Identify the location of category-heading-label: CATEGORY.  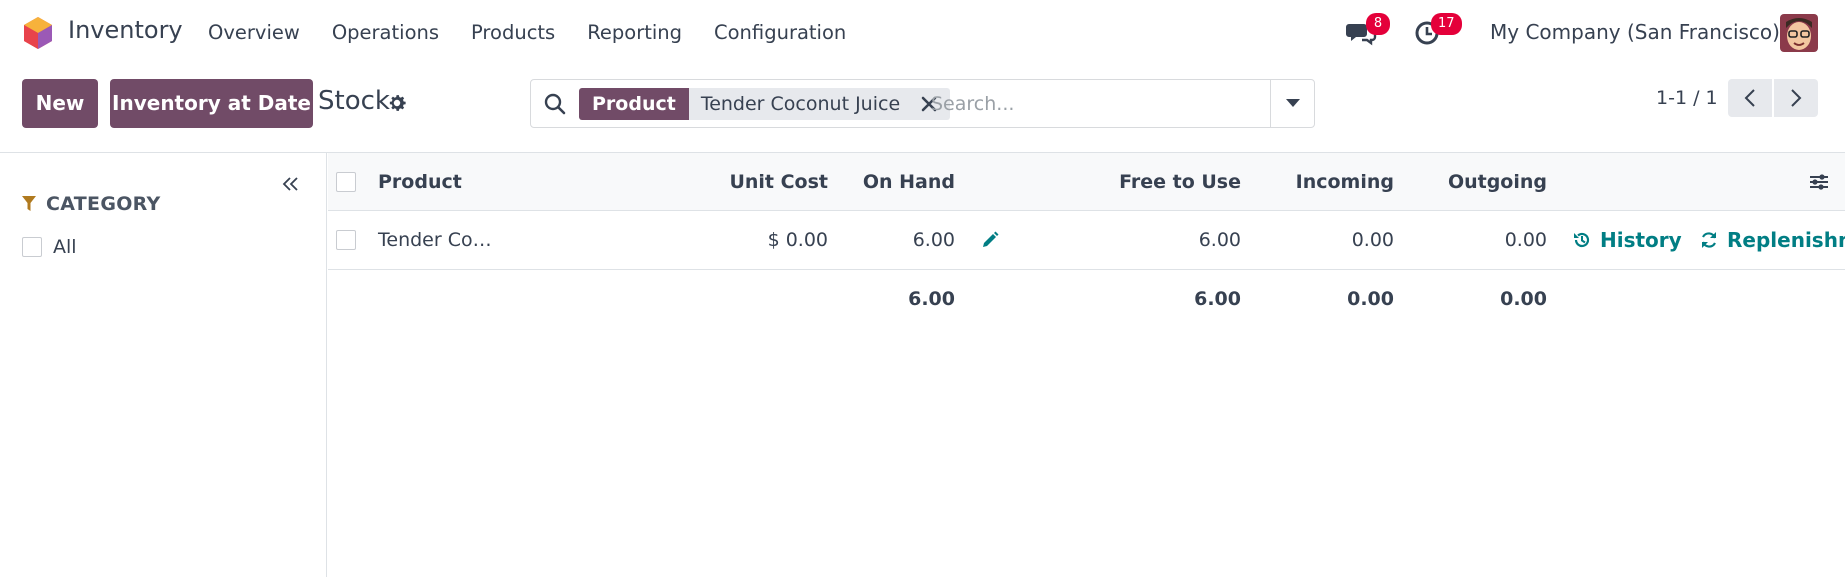
(103, 204).